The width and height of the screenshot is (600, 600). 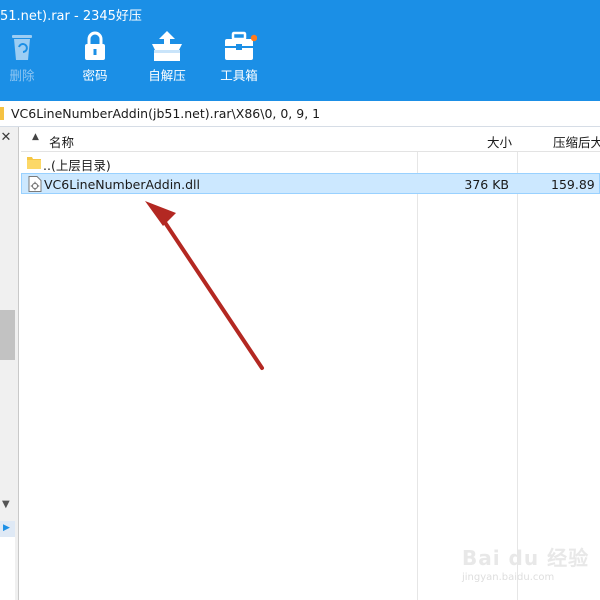 I want to click on delete-label: 删除, so click(x=22, y=75).